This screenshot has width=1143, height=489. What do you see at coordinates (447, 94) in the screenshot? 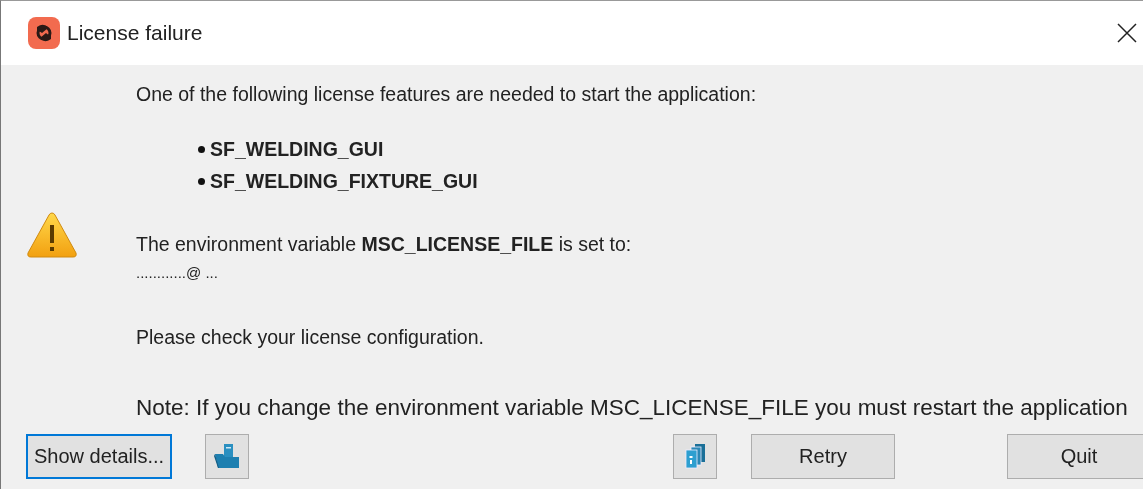
I see `message-text: One of the following license features are needed to start the application:` at bounding box center [447, 94].